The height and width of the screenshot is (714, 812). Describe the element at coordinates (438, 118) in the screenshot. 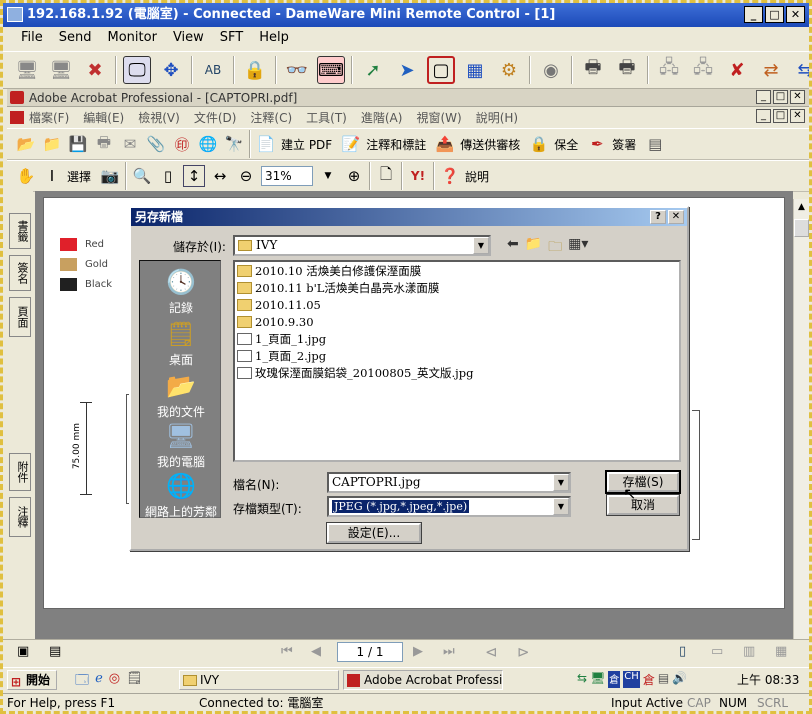

I see `acro-menu-window: 視窗(W)` at that location.